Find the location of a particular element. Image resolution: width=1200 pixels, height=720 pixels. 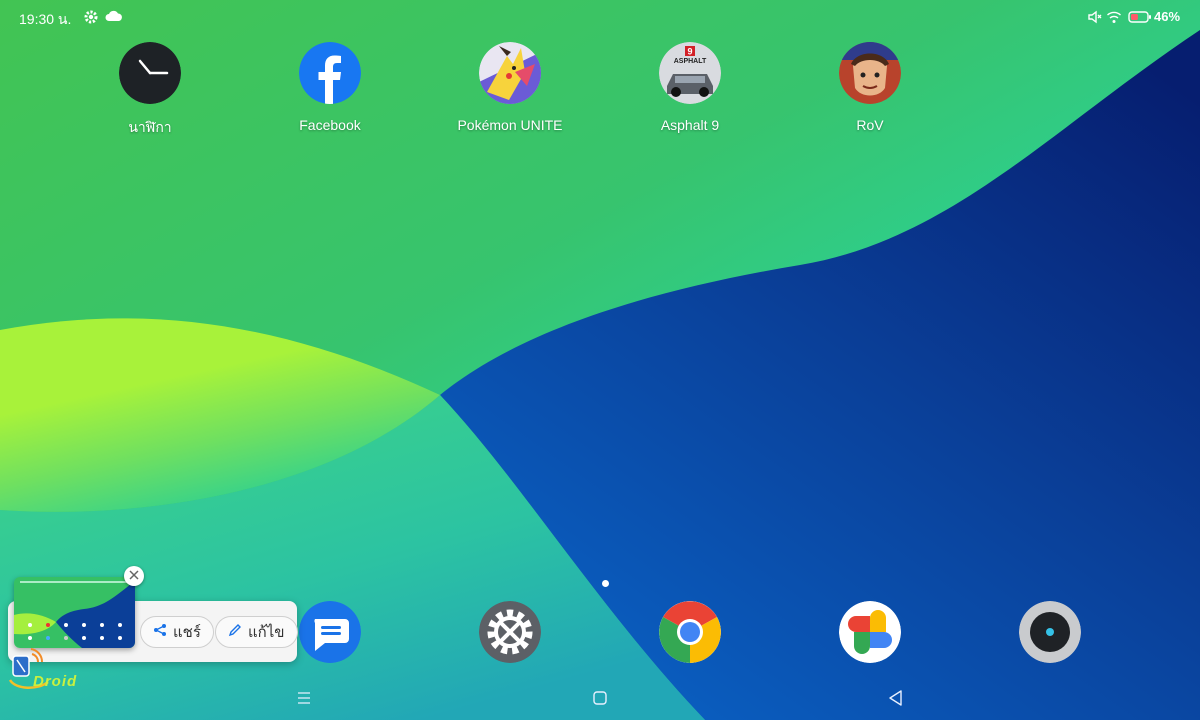

cloud-icon is located at coordinates (113, 17).